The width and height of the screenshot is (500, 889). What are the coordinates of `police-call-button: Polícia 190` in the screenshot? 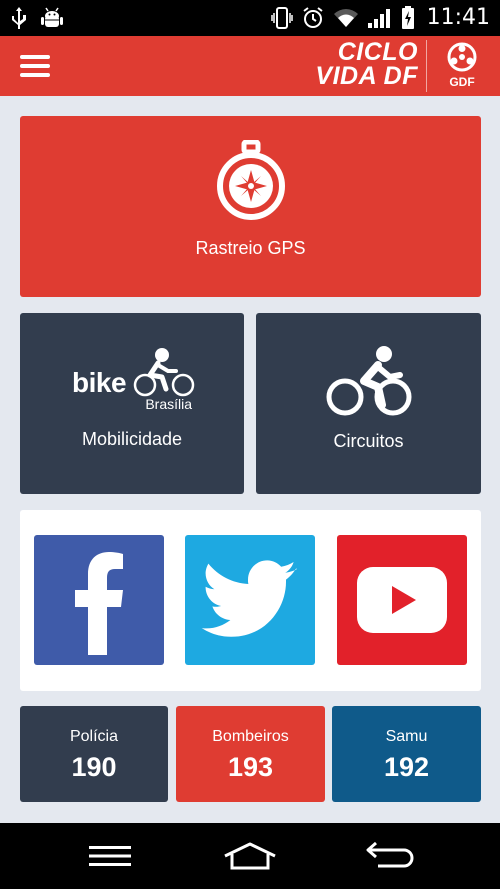 It's located at (94, 754).